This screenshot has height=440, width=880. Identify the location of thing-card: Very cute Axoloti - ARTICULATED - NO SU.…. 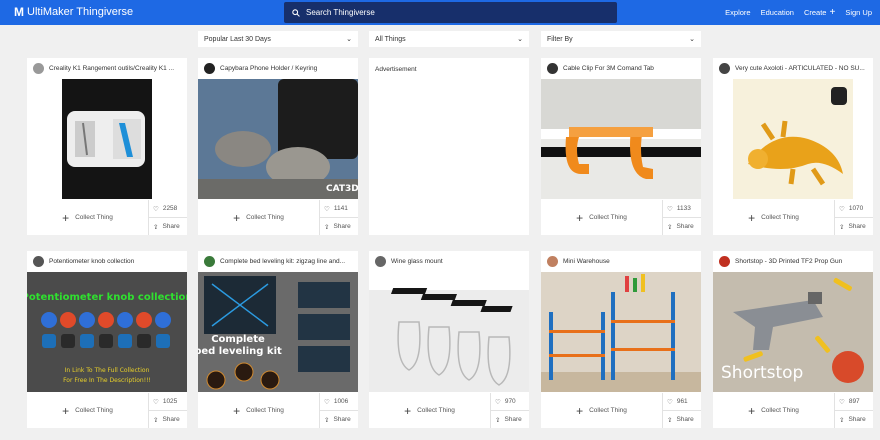
(793, 146).